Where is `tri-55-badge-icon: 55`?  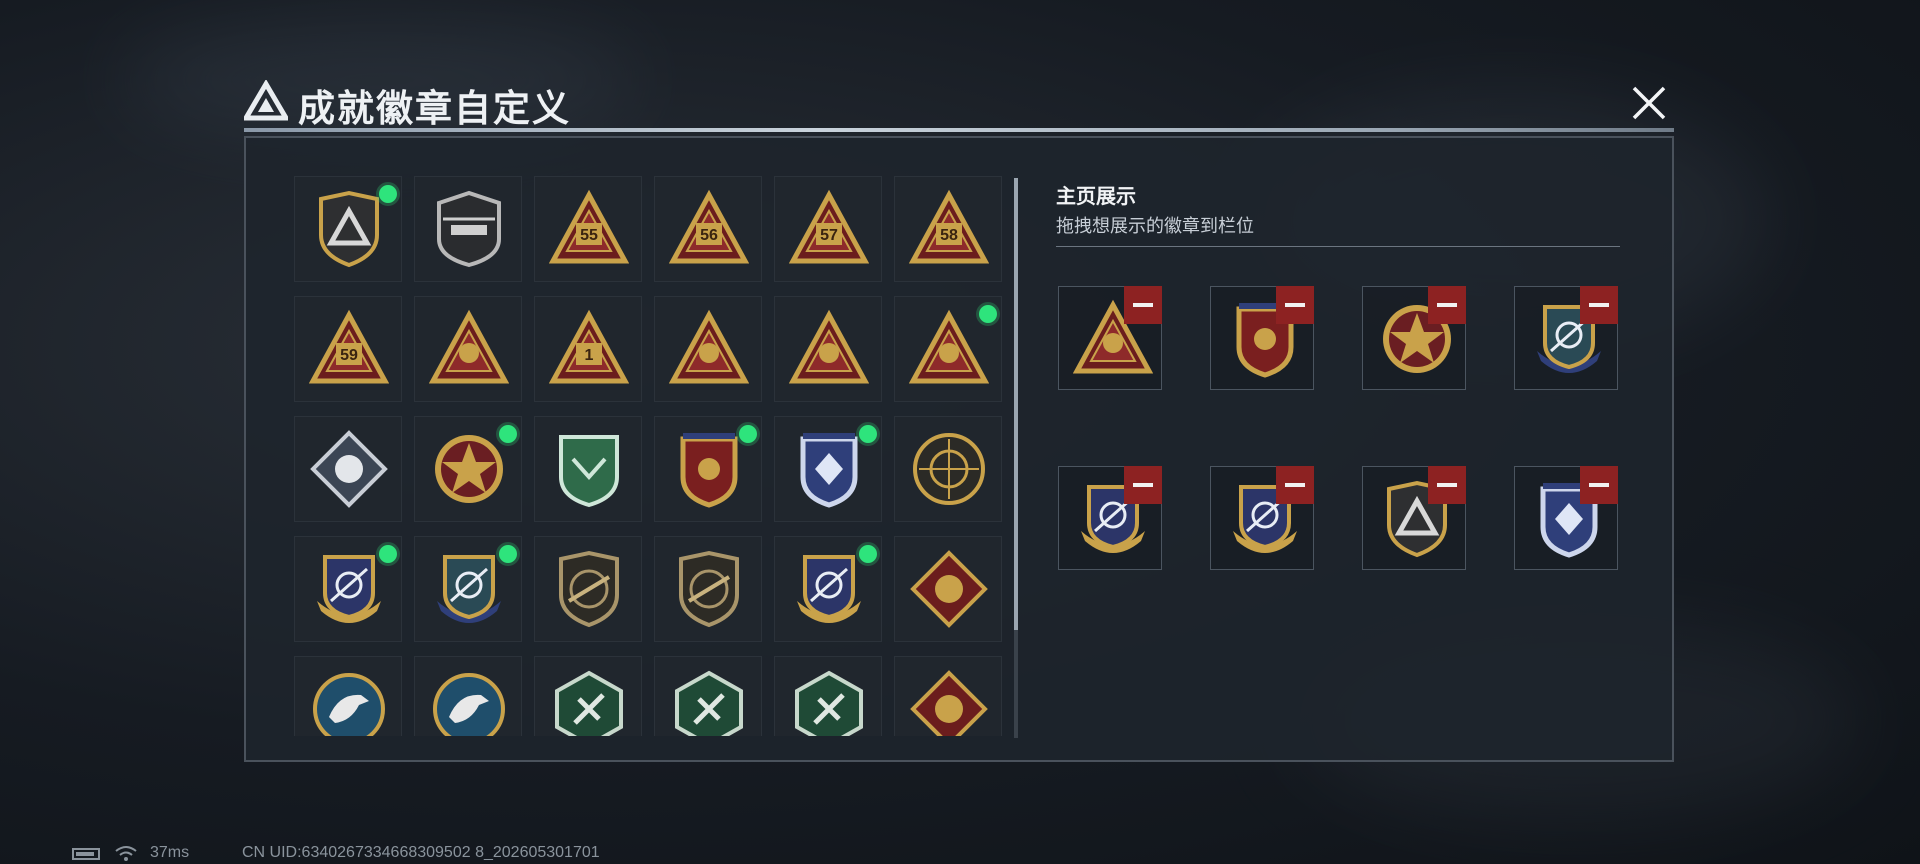
tri-55-badge-icon: 55 is located at coordinates (589, 226).